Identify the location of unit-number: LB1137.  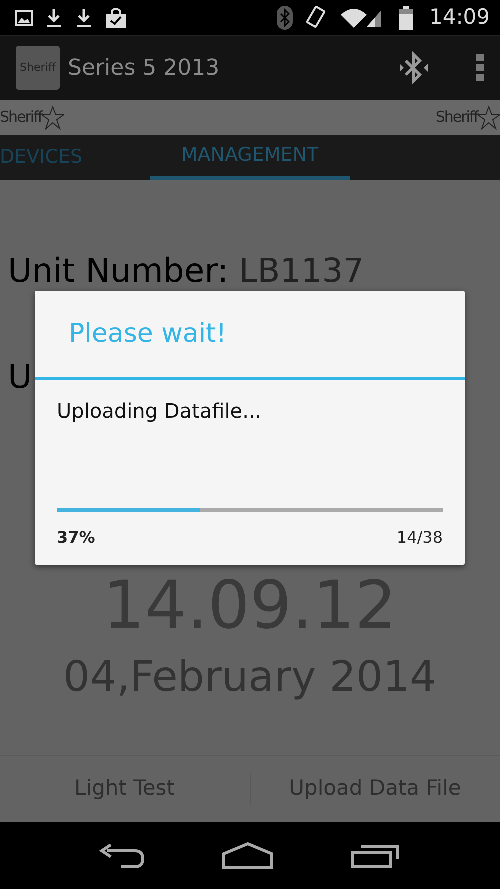
(301, 270).